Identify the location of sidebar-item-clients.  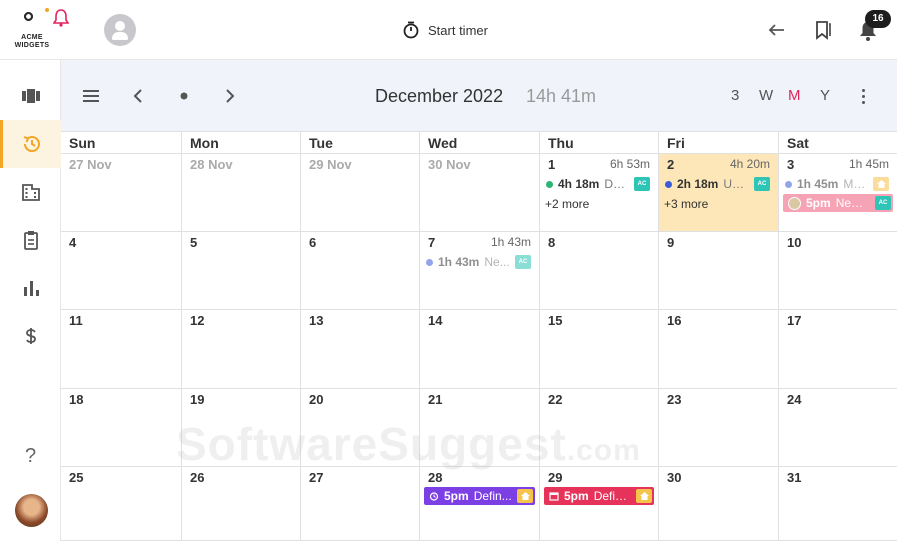
(30, 192).